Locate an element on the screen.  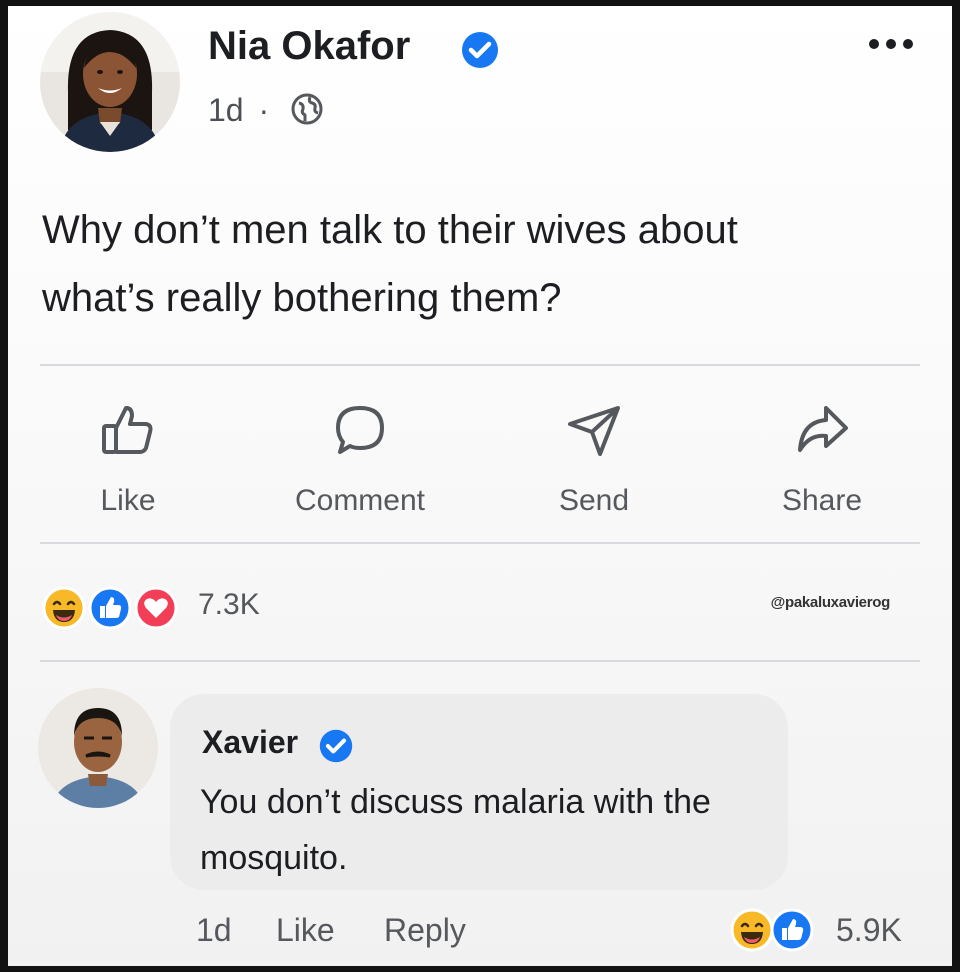
comment-button: Comment is located at coordinates (360, 458).